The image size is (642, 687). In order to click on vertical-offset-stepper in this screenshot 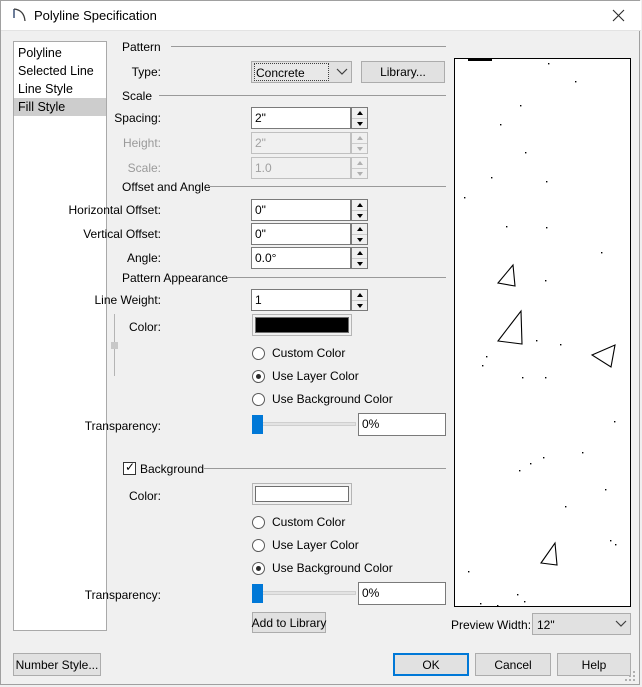, I will do `click(359, 234)`.